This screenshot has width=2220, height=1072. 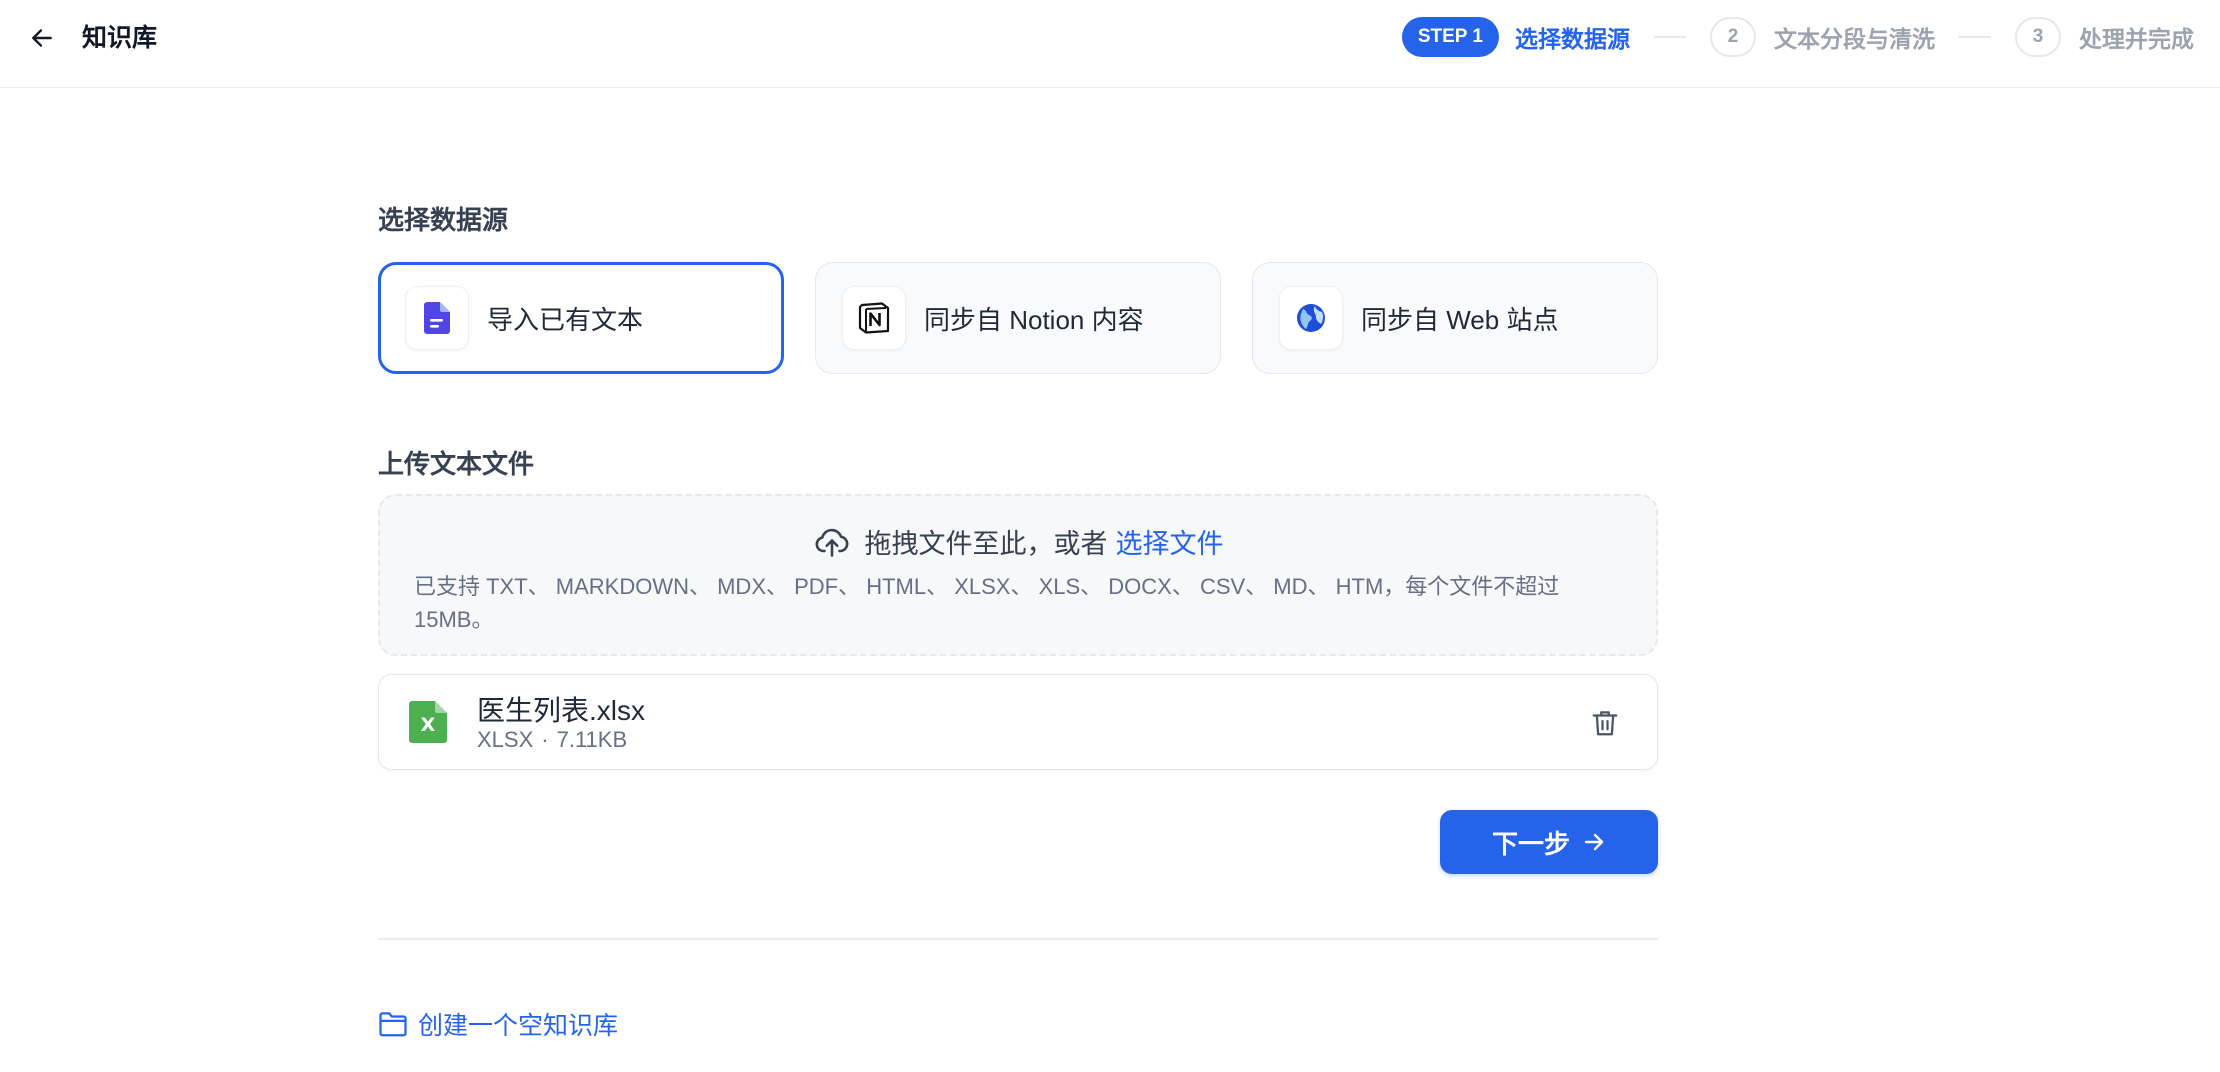 I want to click on create-empty-kb-label: 创建一个空知识库, so click(x=518, y=1026).